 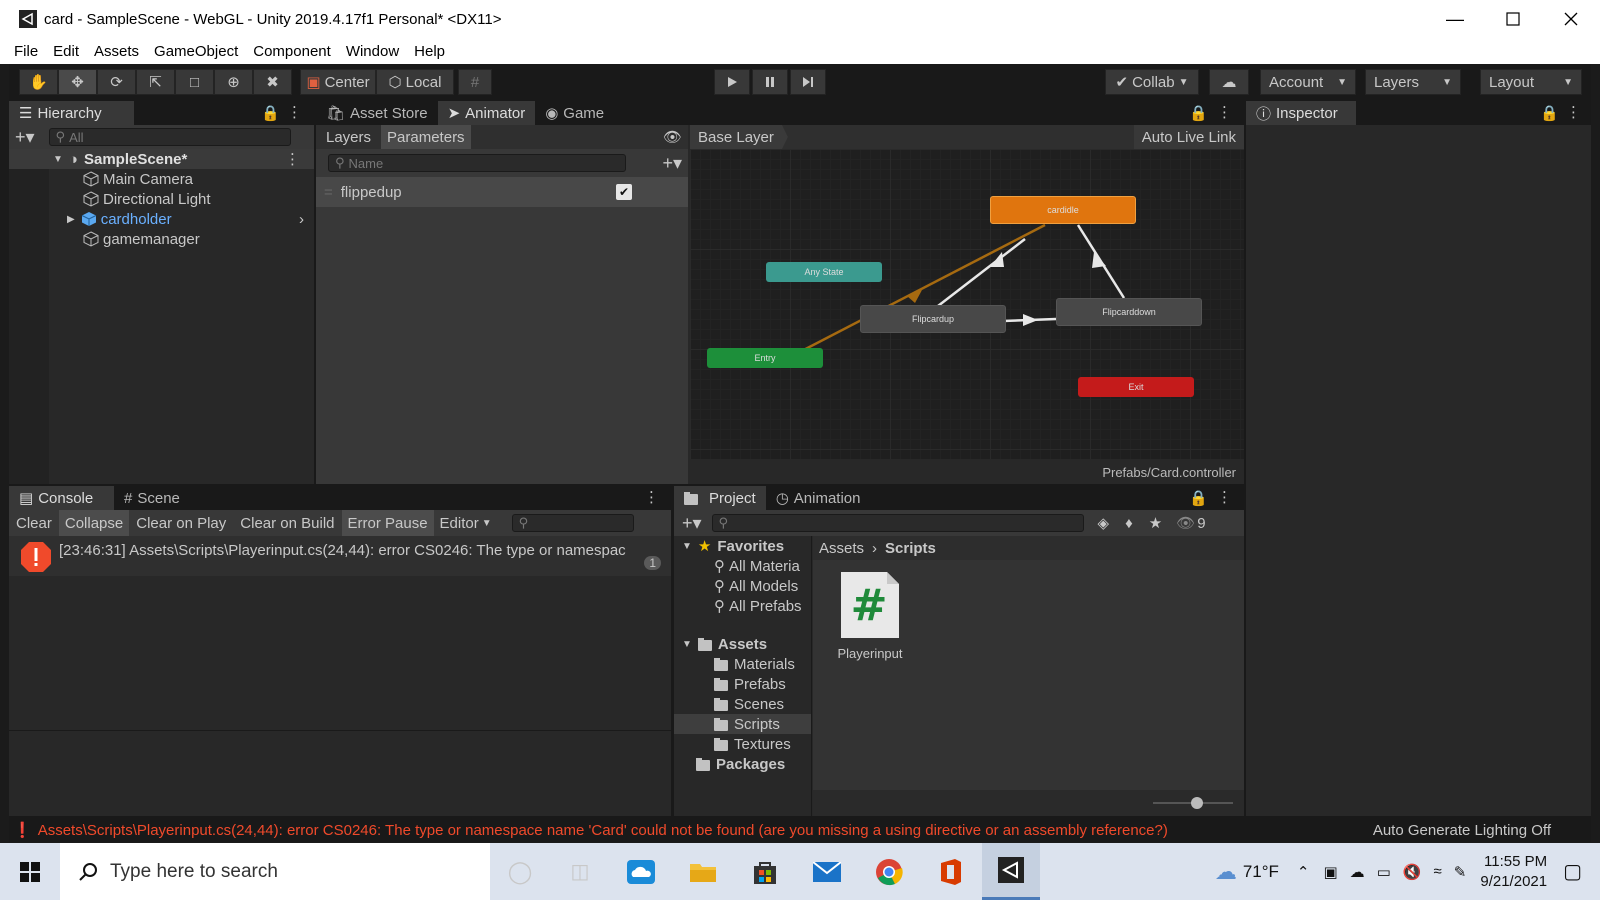 I want to click on tab-console: ▤ Console, so click(x=61, y=498).